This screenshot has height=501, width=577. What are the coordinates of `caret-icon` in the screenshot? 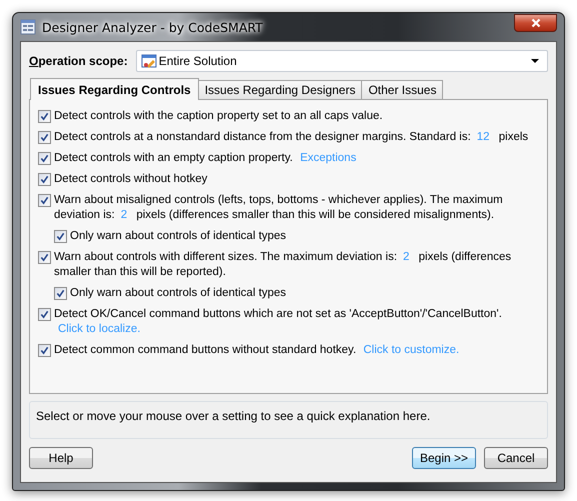 It's located at (535, 61).